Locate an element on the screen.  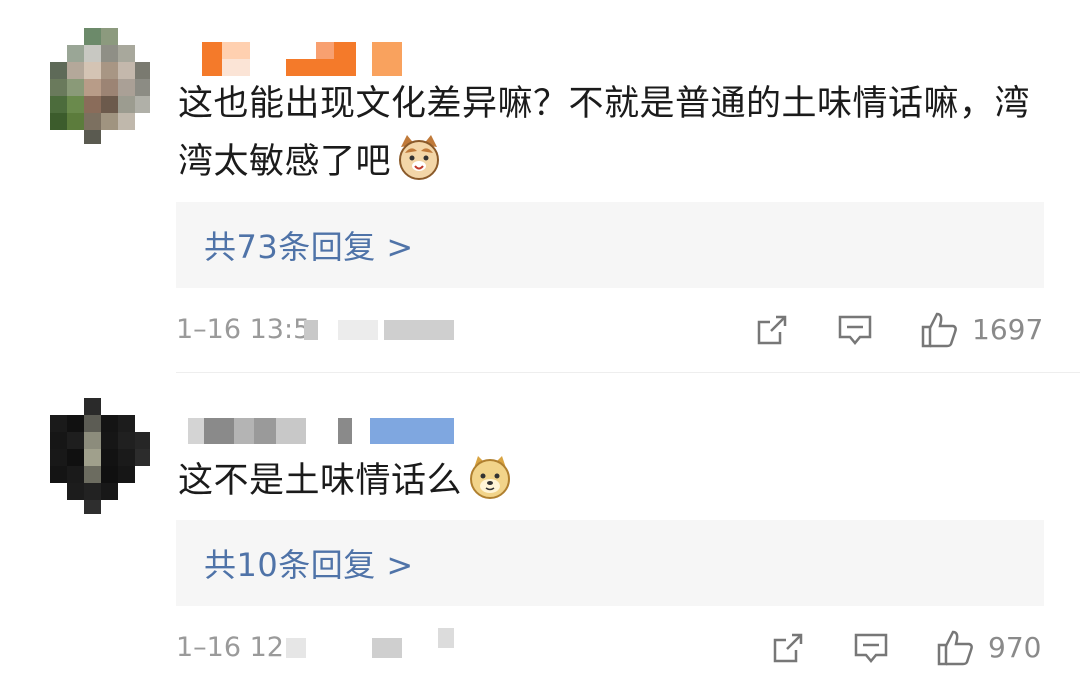
comment-meta: 1–16 12 970 is located at coordinates (610, 648).